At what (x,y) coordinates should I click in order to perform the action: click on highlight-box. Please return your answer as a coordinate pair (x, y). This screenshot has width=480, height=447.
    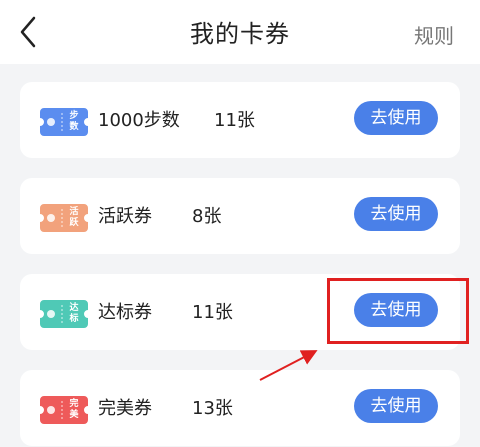
    Looking at the image, I should click on (398, 311).